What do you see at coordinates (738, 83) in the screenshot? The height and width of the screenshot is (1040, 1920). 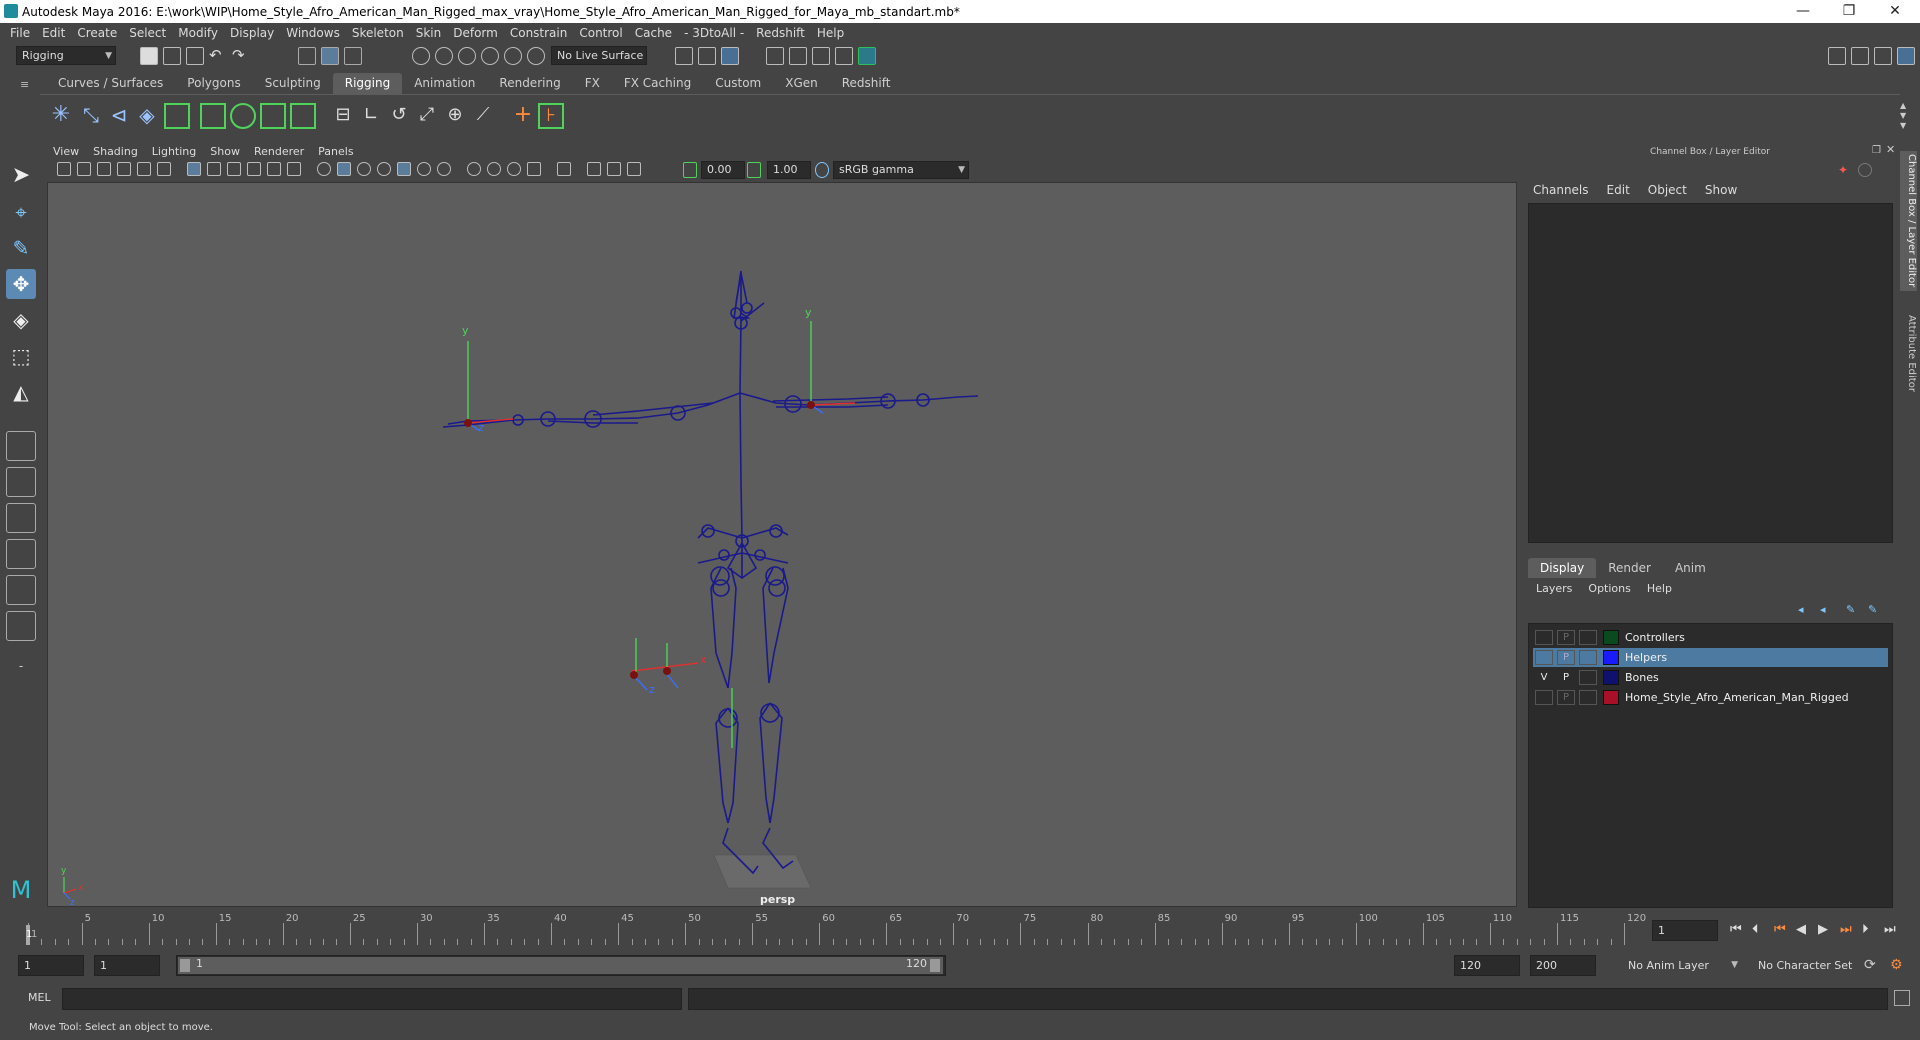 I see `tab-custom: Custom` at bounding box center [738, 83].